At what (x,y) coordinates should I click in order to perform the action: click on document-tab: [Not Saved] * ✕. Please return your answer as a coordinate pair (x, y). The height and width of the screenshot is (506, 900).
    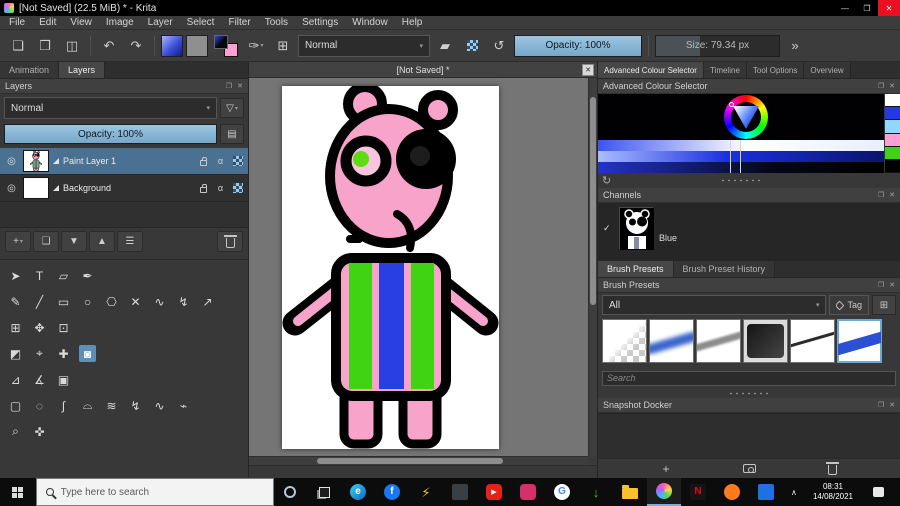
    Looking at the image, I should click on (423, 70).